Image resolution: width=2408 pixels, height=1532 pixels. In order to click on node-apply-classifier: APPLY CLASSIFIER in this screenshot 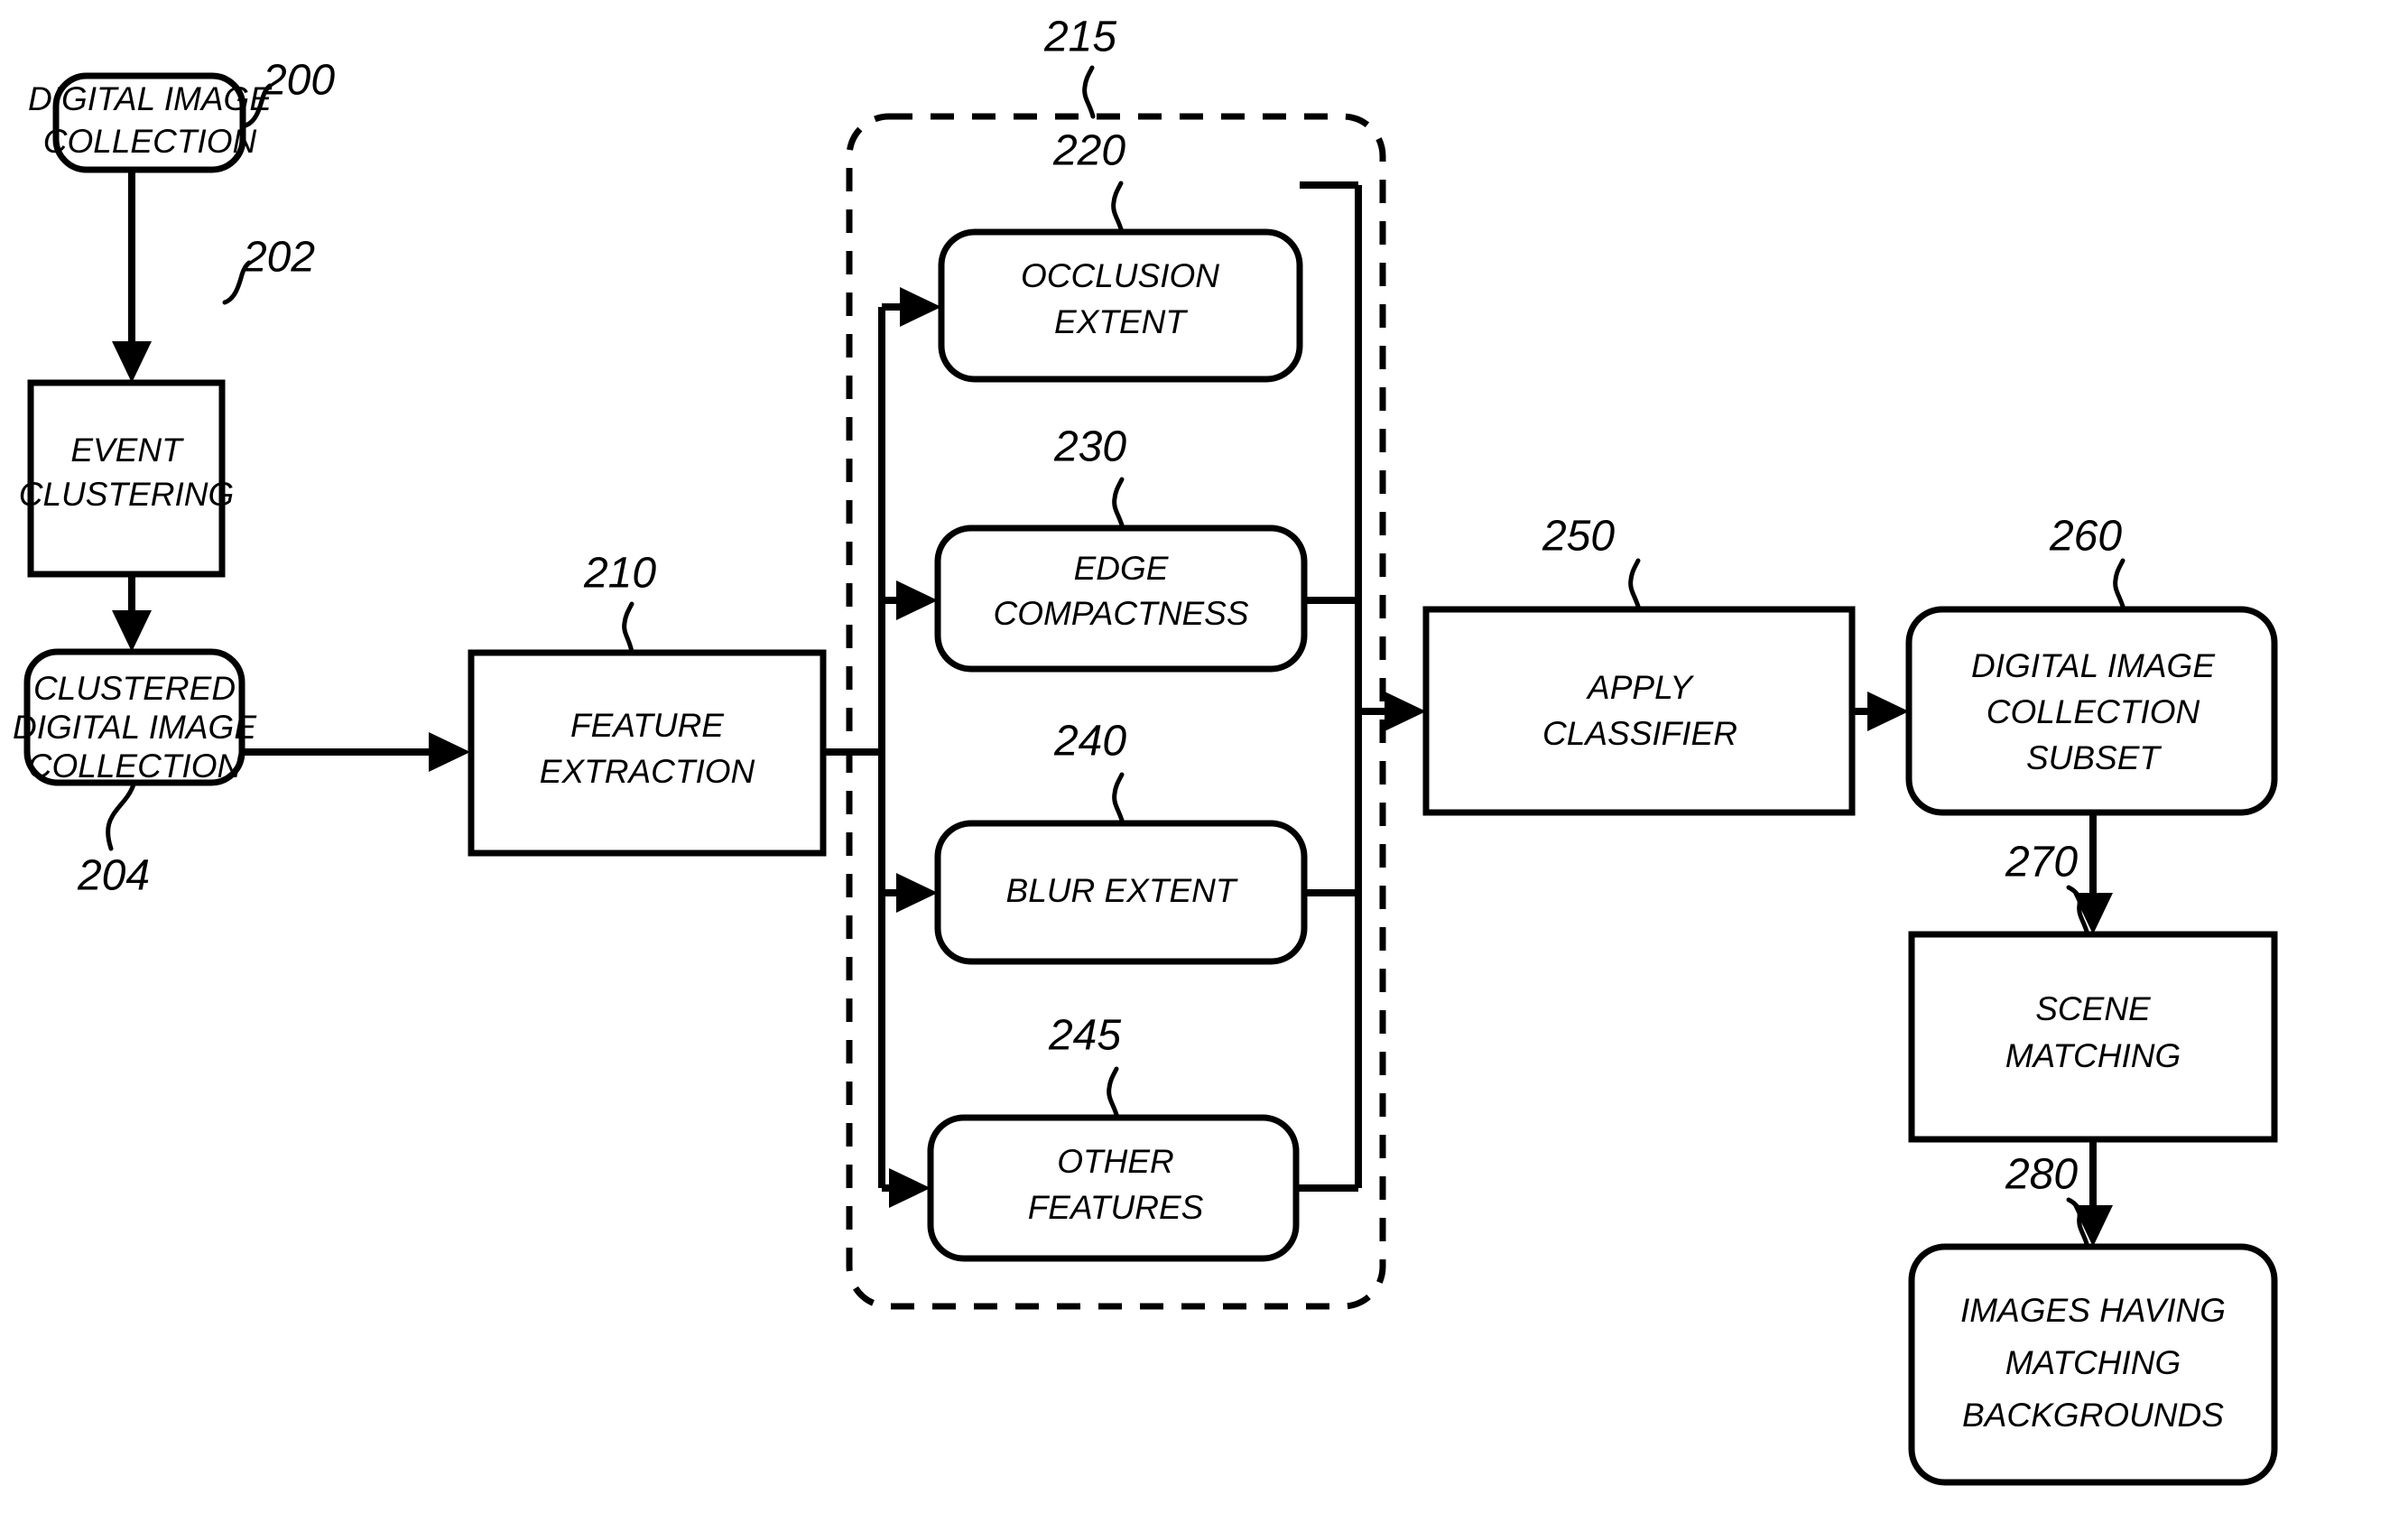, I will do `click(1639, 711)`.